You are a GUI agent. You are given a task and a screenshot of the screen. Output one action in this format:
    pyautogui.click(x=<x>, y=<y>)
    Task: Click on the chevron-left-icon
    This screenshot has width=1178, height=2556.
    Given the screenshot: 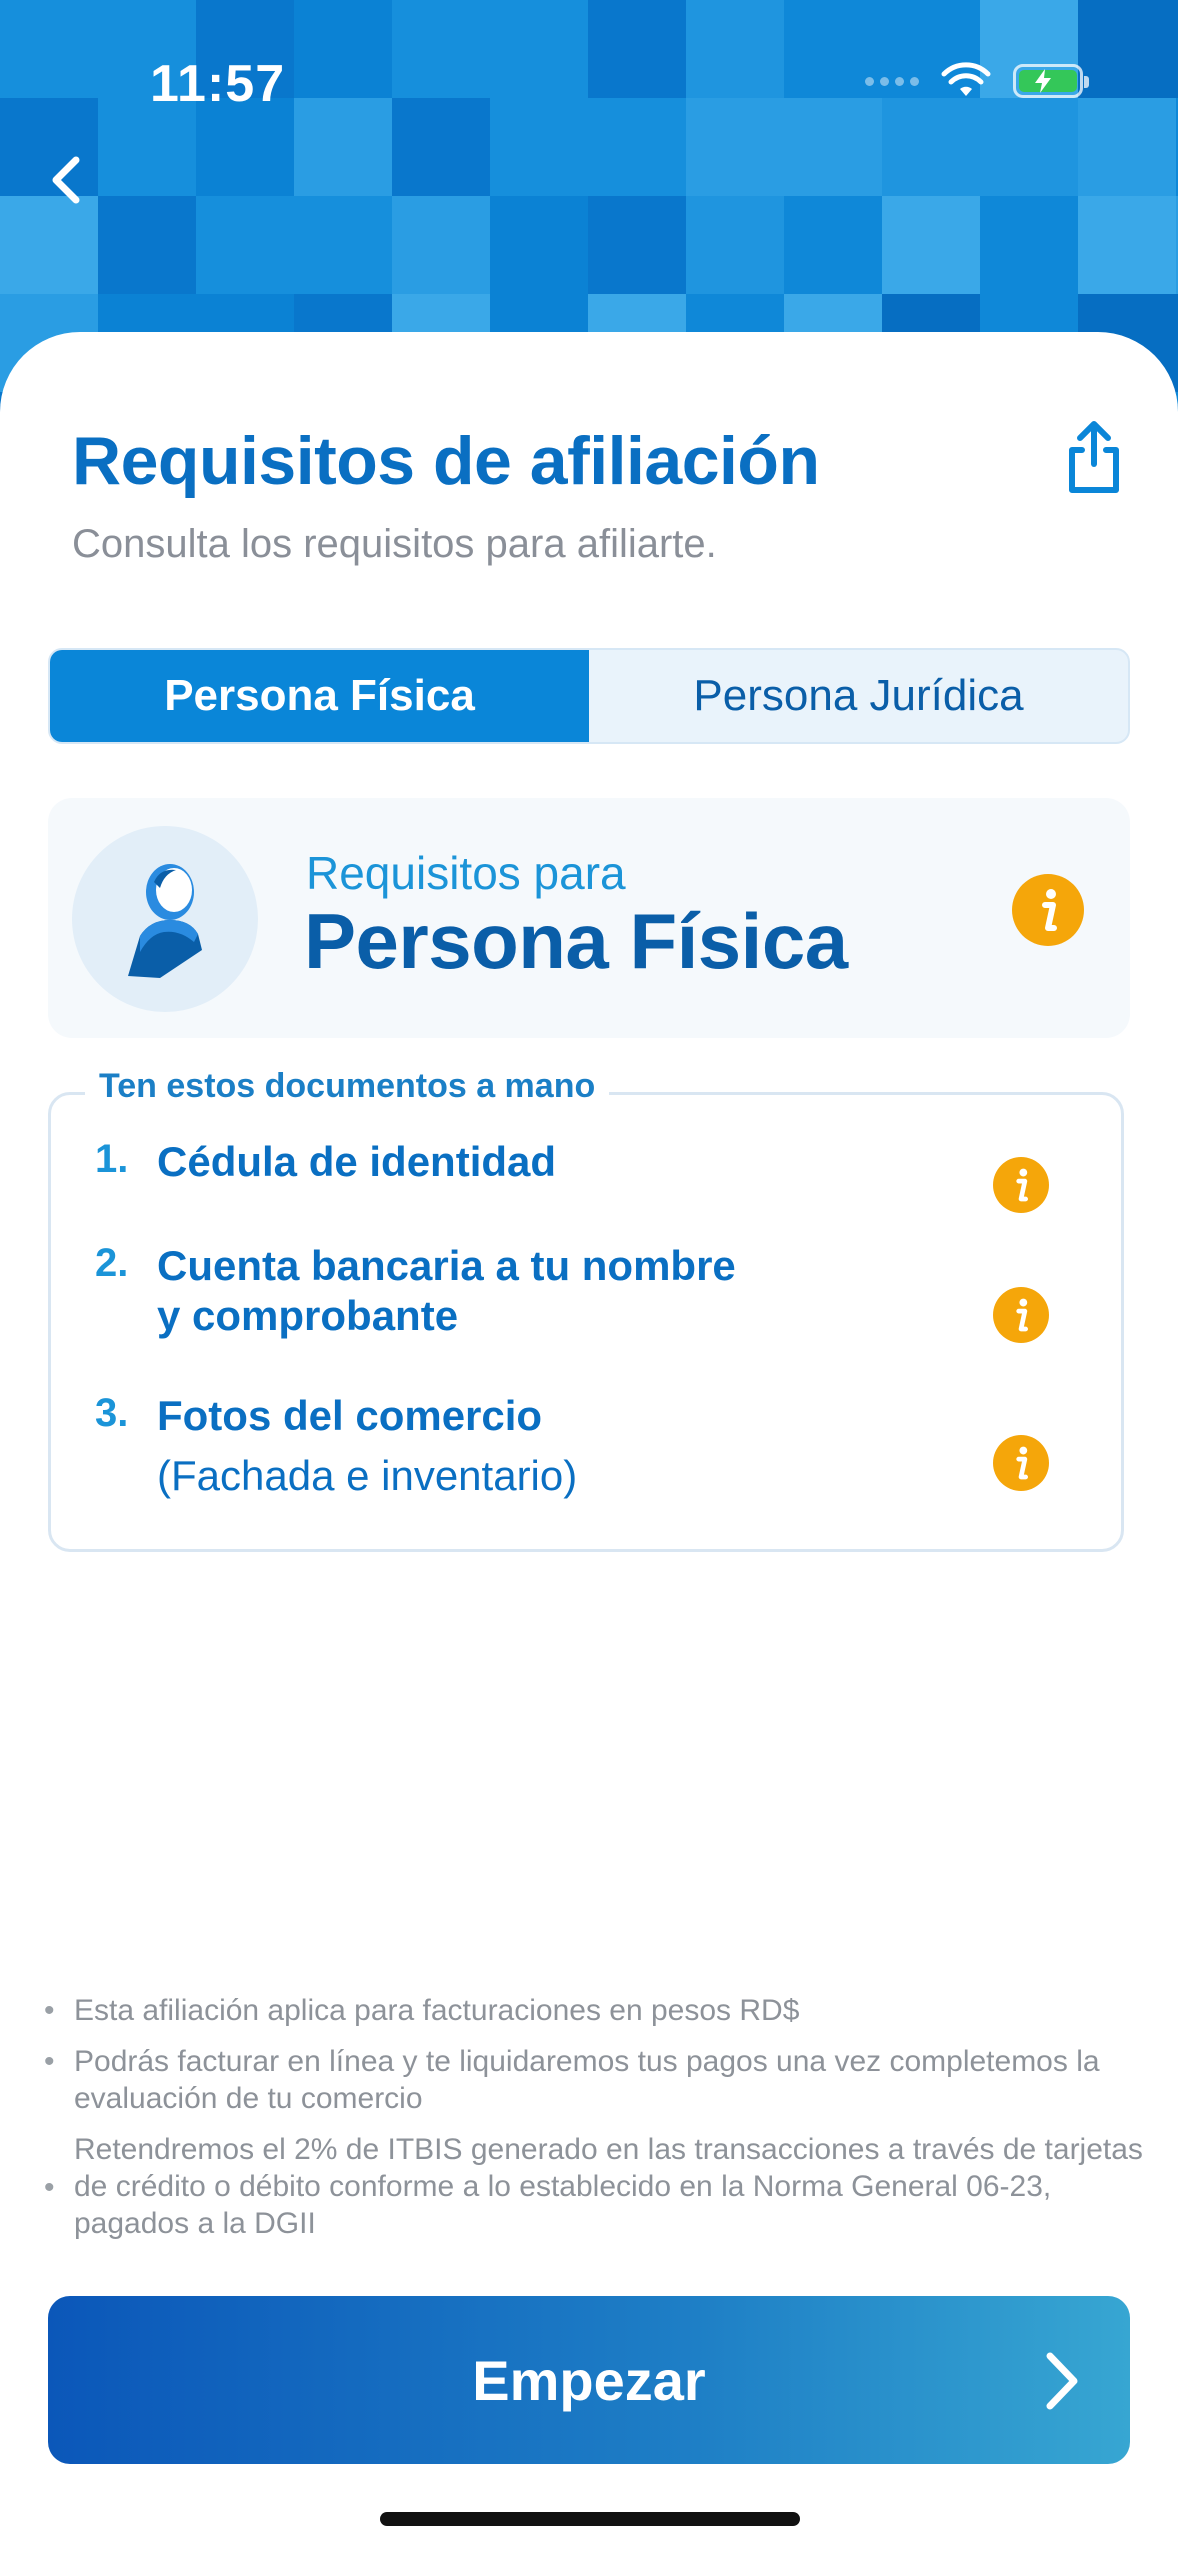 What is the action you would take?
    pyautogui.click(x=66, y=180)
    